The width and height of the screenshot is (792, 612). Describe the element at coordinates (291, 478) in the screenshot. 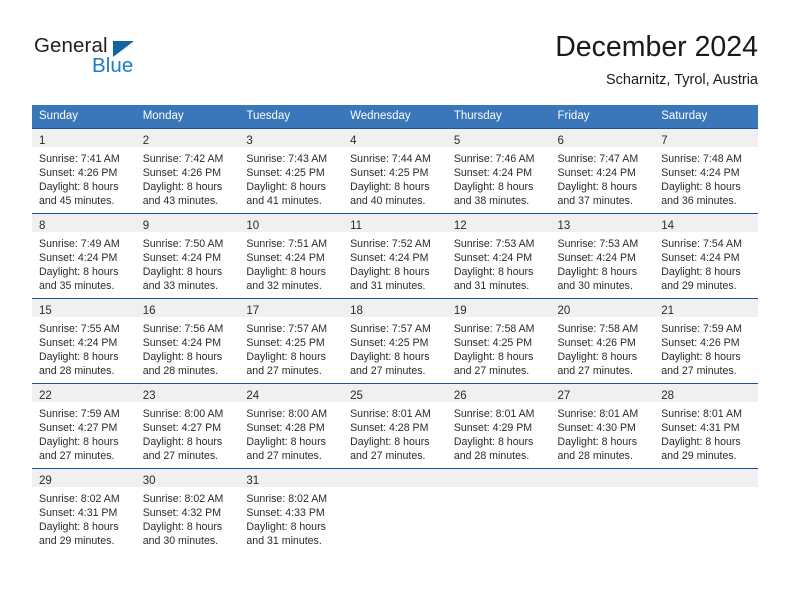

I see `day-number-band: 31` at that location.